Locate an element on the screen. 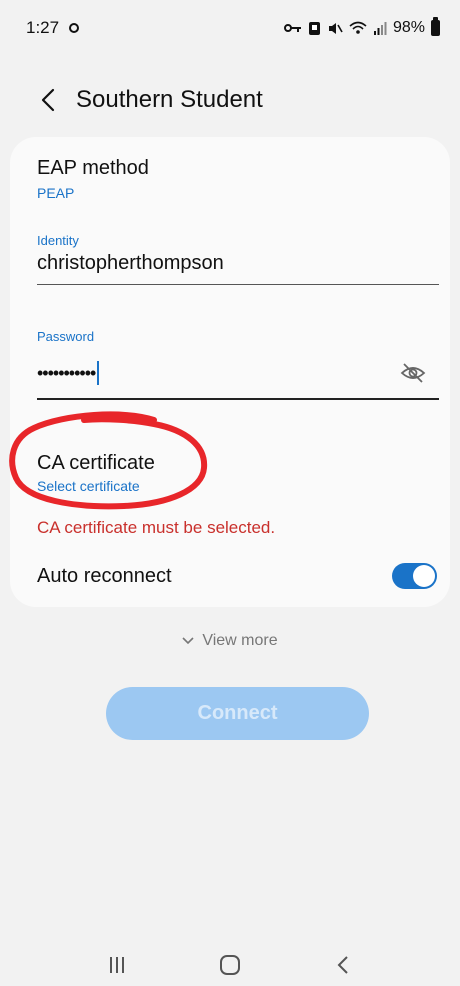 The height and width of the screenshot is (986, 460). auto-reconnect-row: Auto reconnect is located at coordinates (237, 576).